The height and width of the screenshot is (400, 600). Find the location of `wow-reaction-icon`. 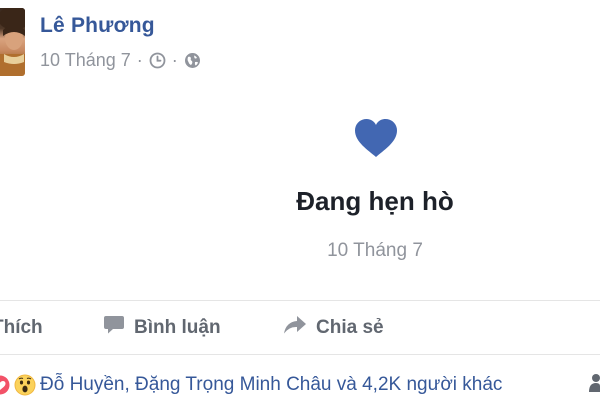

wow-reaction-icon is located at coordinates (25, 385).